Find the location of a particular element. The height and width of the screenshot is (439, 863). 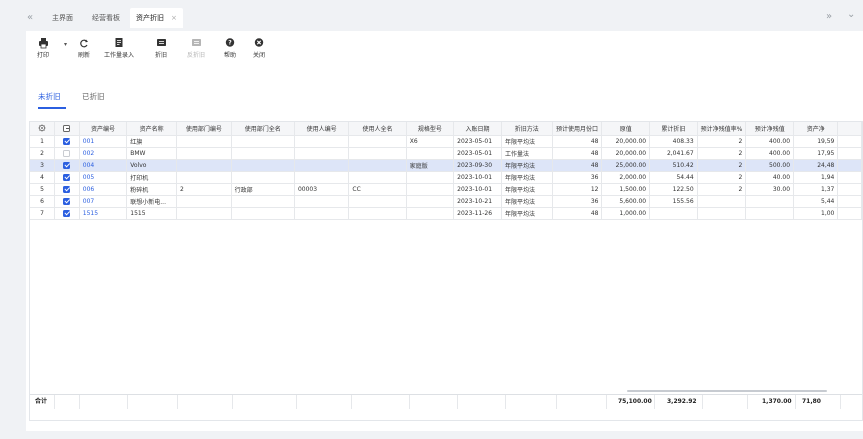

refresh-button: 刷新 is located at coordinates (84, 48).